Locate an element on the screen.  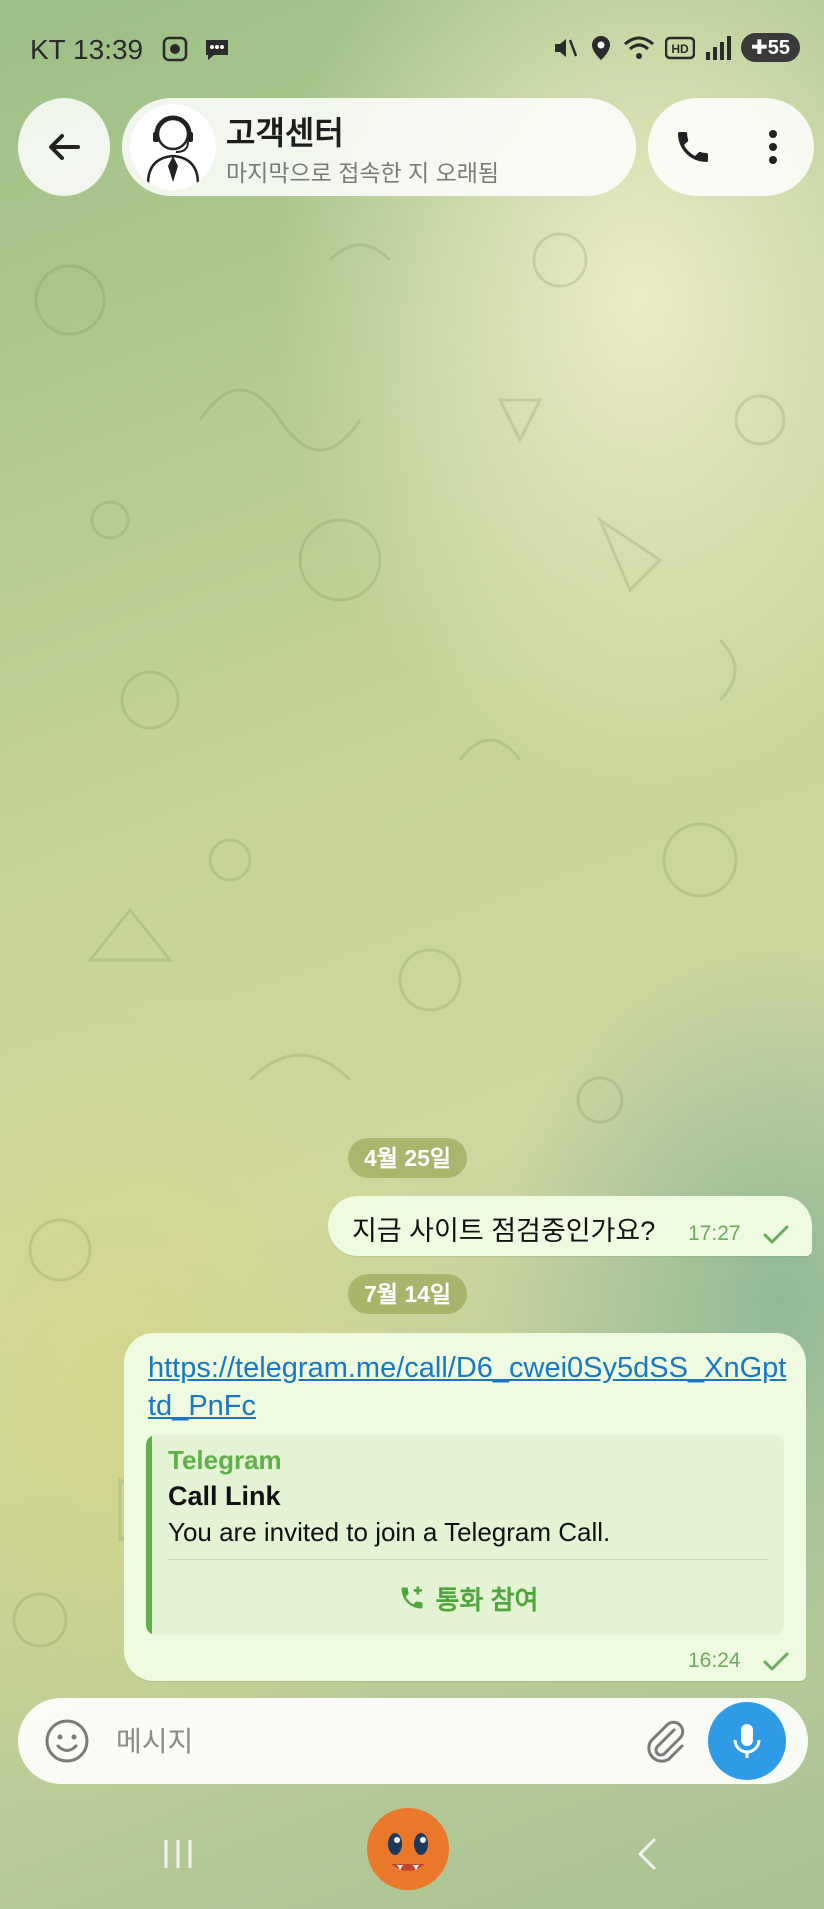
status-time: KT 13:39 is located at coordinates (87, 49).